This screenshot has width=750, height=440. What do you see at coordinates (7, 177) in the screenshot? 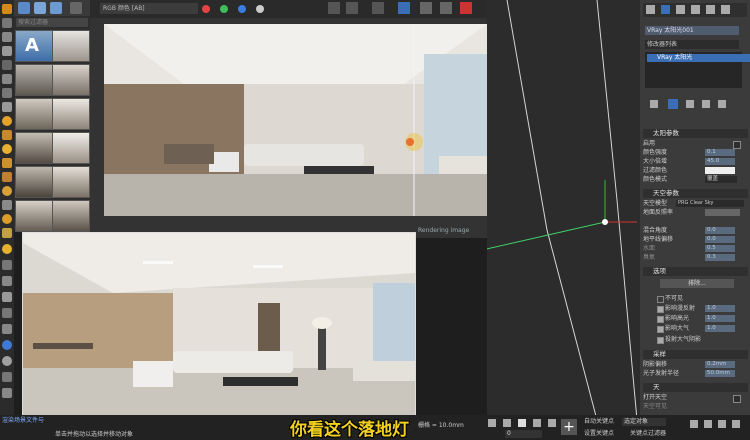
I see `flame-icon` at bounding box center [7, 177].